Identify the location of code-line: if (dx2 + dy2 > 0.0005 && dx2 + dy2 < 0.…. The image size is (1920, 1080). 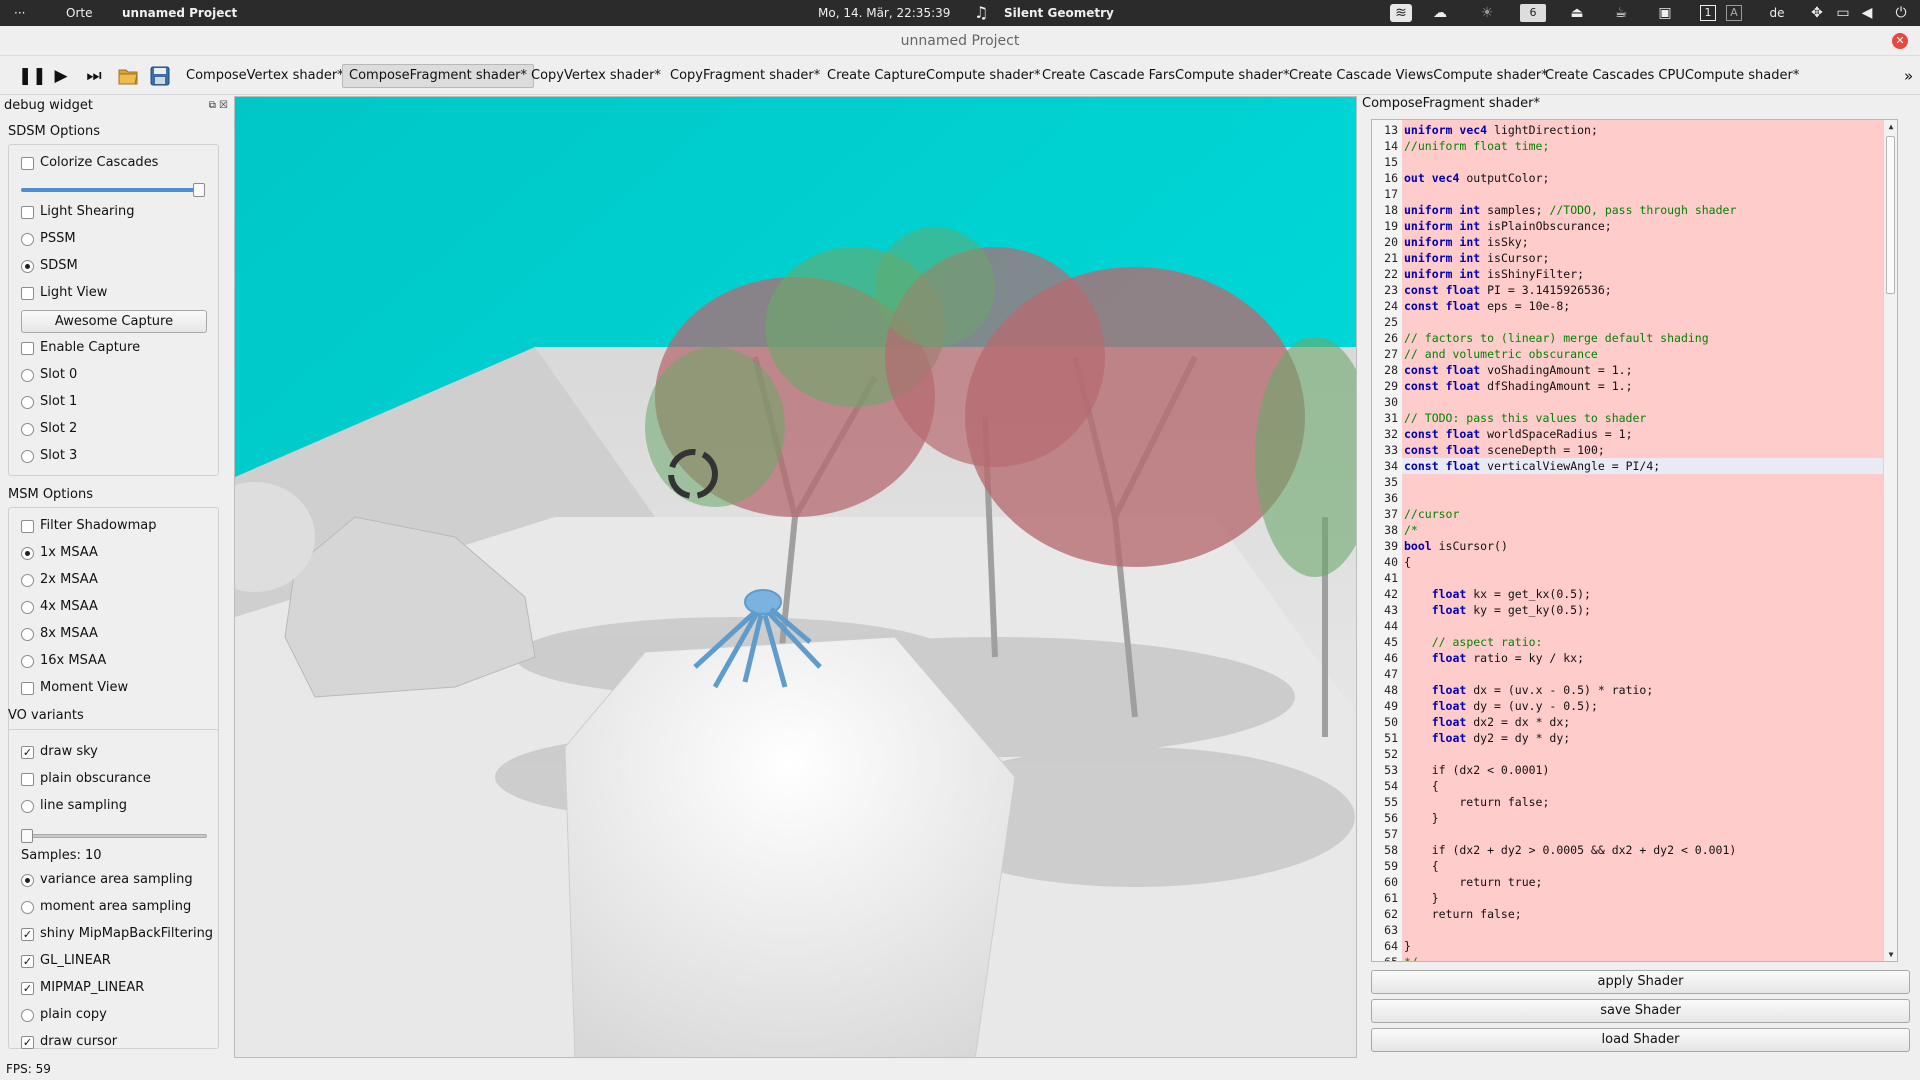
(1570, 850).